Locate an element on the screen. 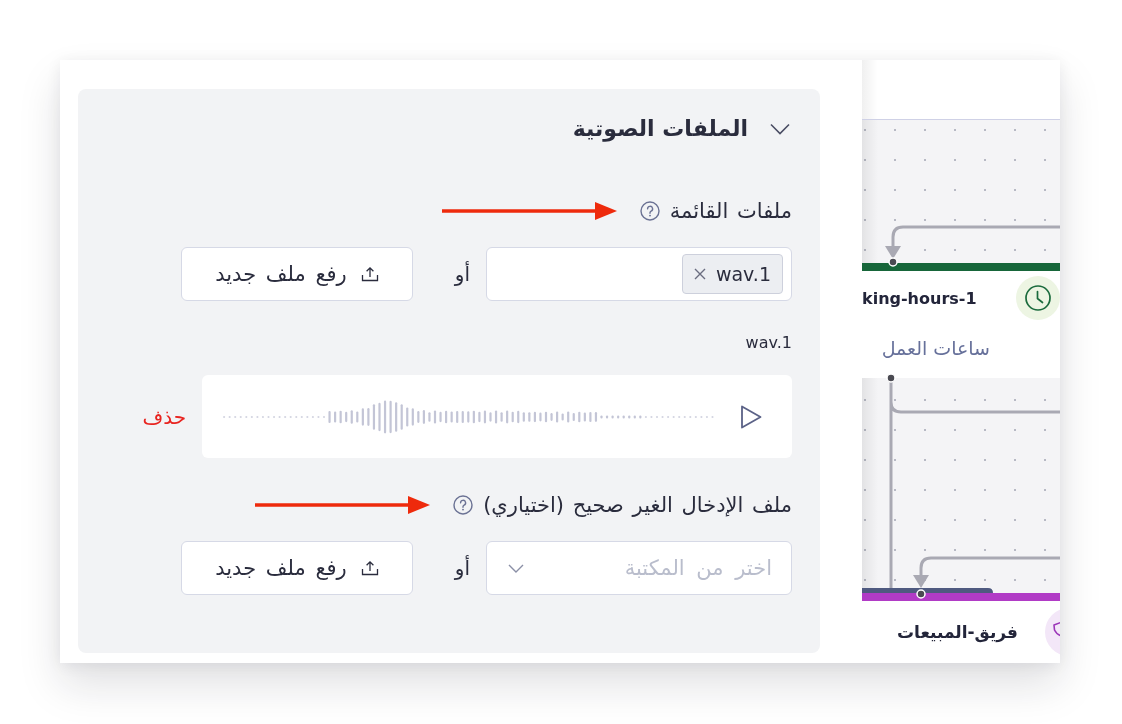  chip-label: wav.1 is located at coordinates (743, 274).